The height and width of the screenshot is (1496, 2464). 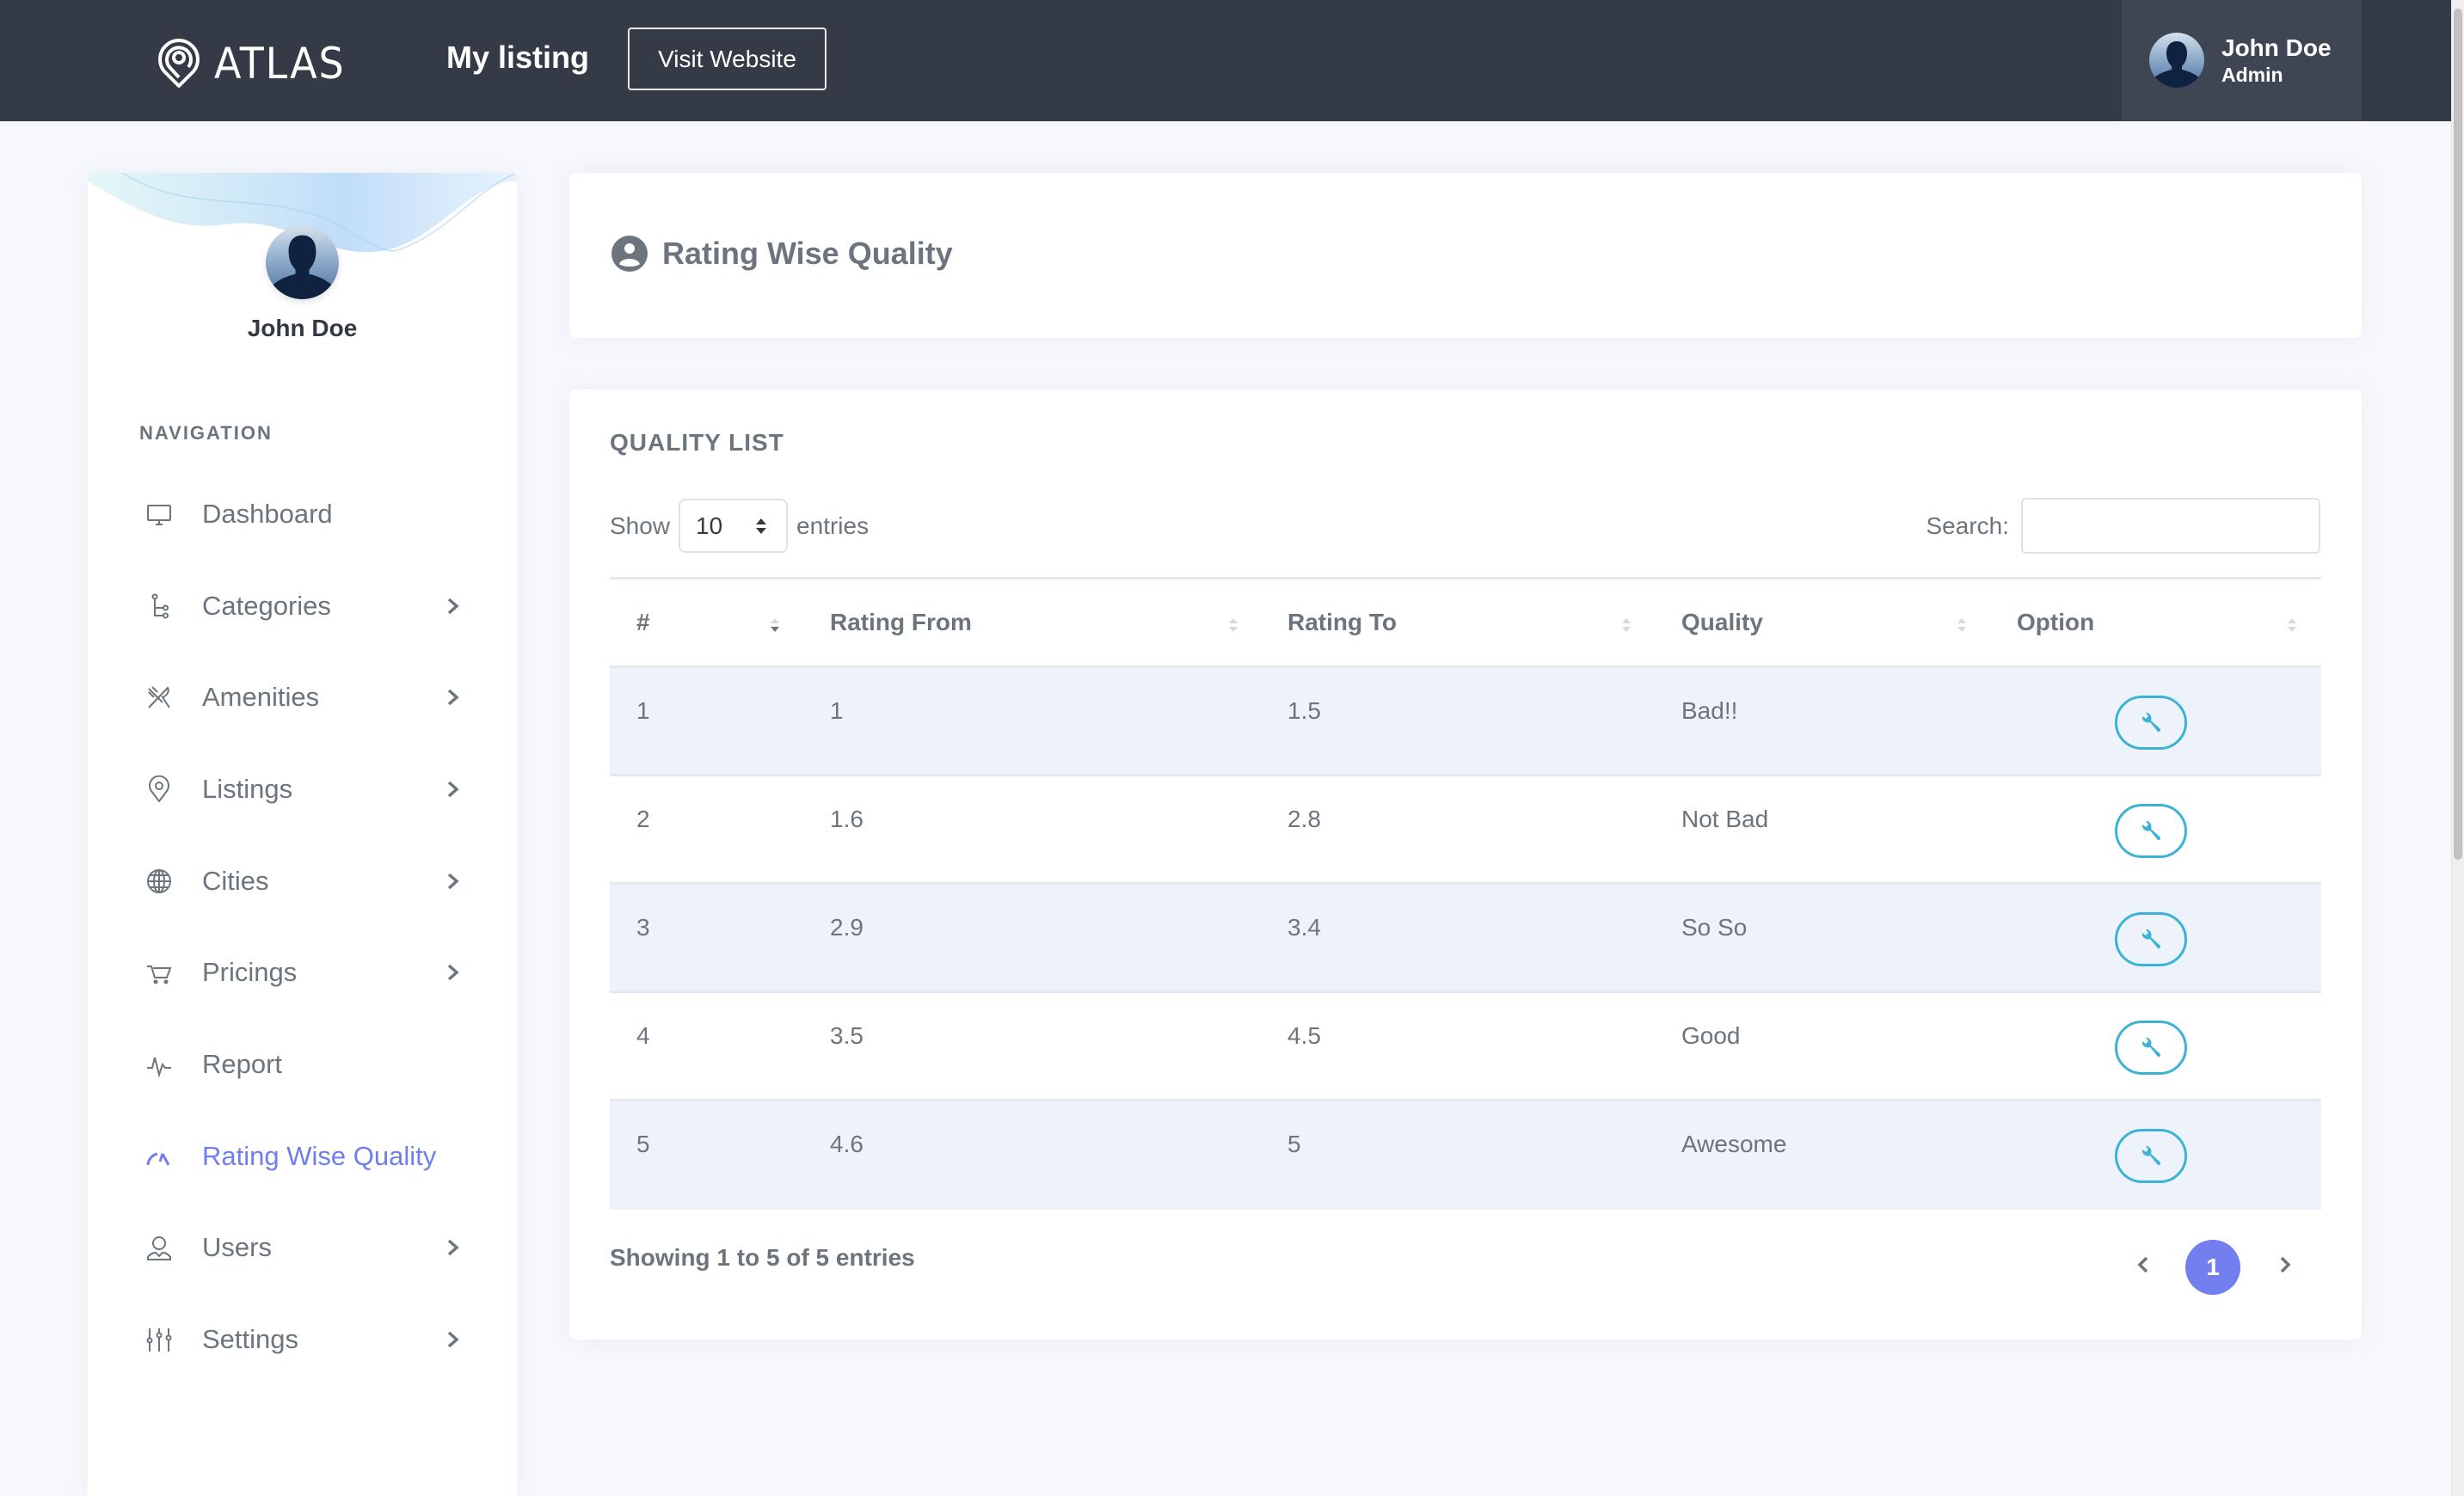 I want to click on page-title-text: Rating Wise Quality, so click(x=808, y=253).